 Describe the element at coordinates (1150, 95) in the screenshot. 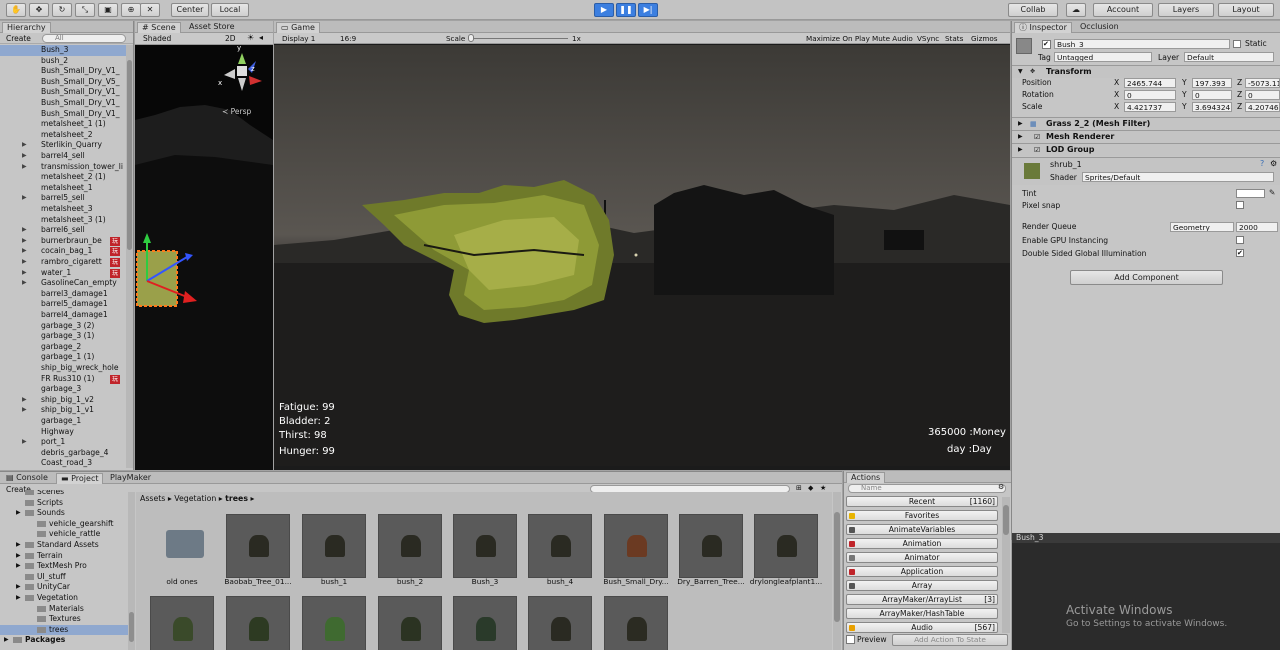

I see `rotation-x-field: 0` at that location.